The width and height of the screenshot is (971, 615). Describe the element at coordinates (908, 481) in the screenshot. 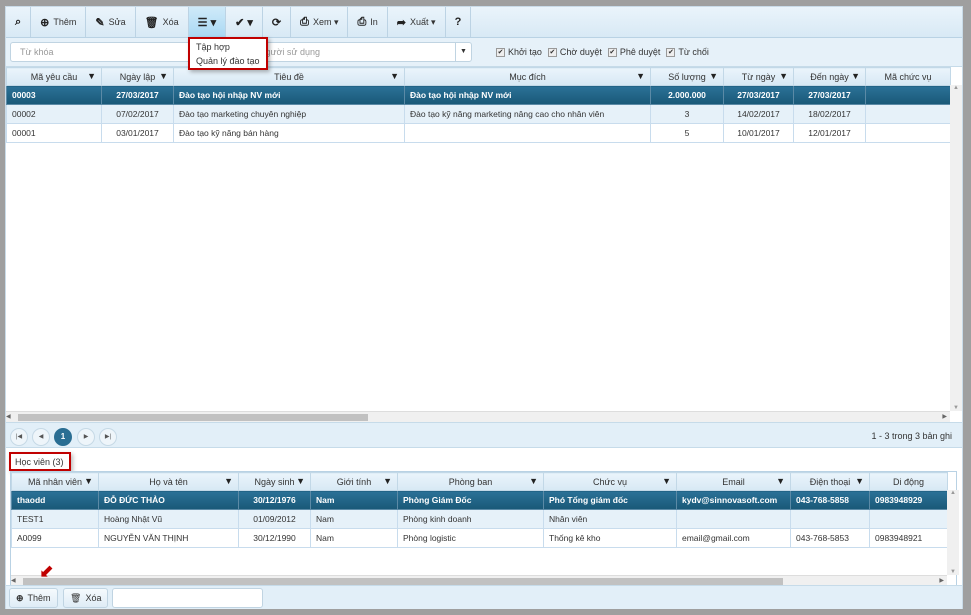

I see `column-header: Di động` at that location.